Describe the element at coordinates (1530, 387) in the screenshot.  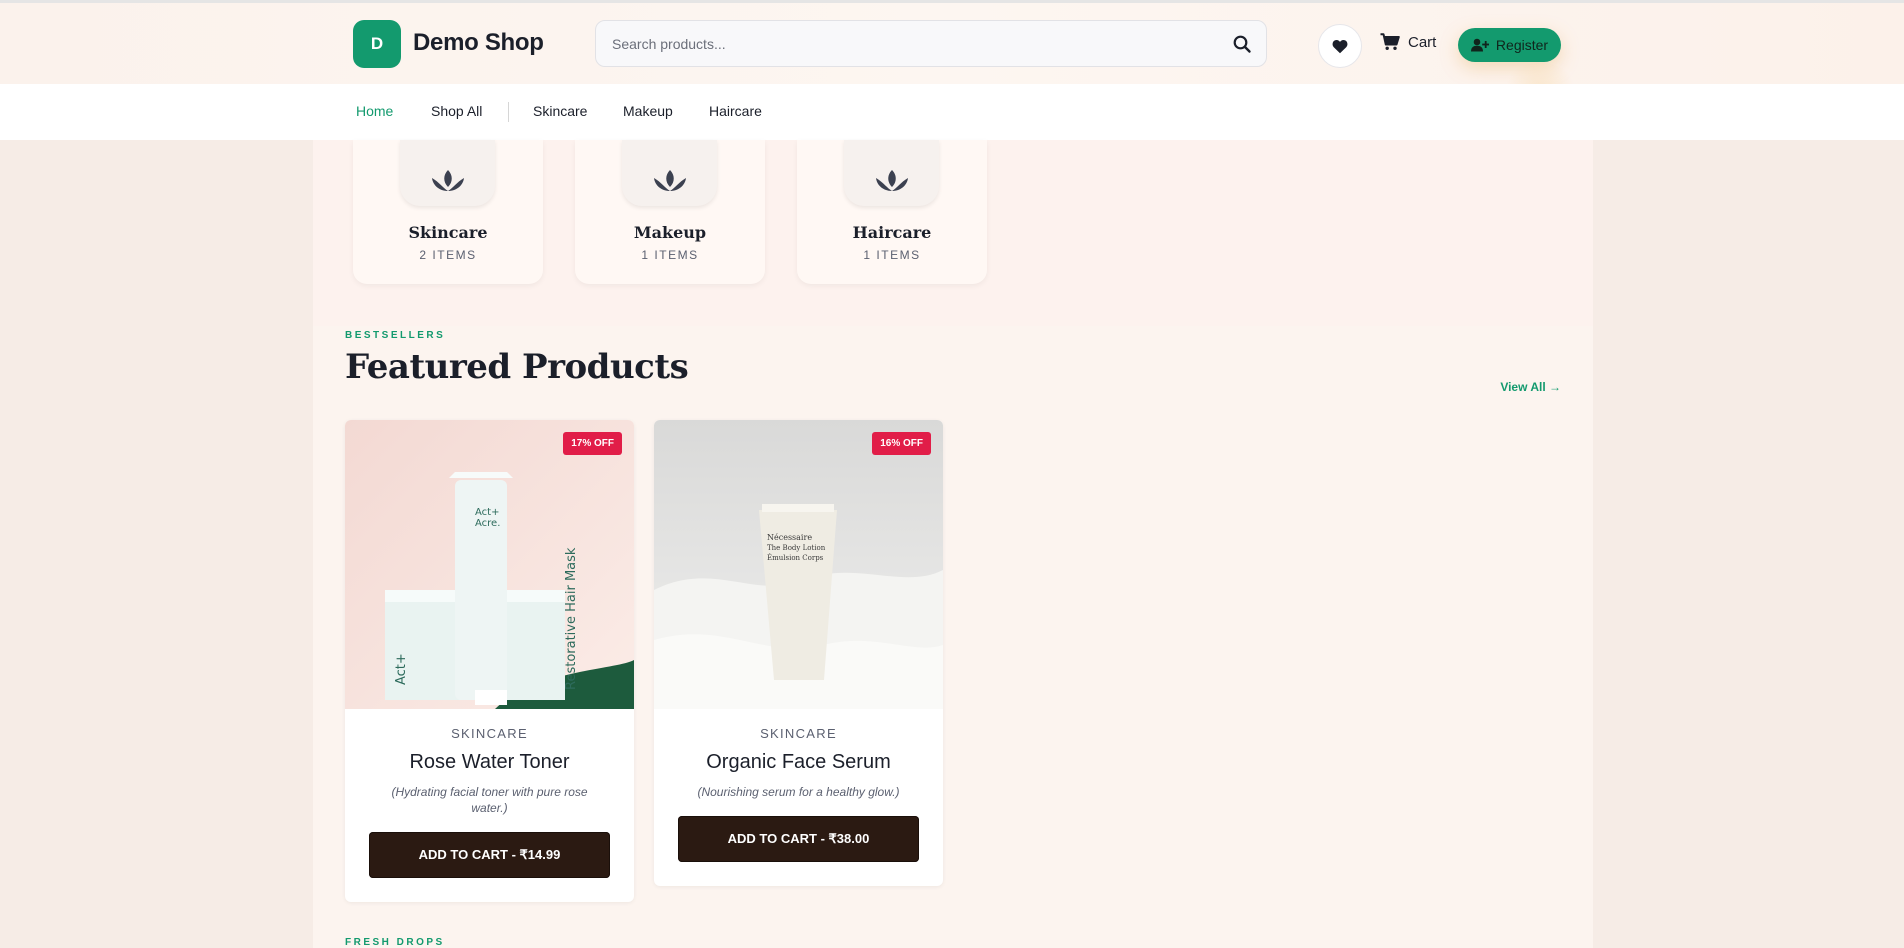
I see `view-all-link: View All →` at that location.